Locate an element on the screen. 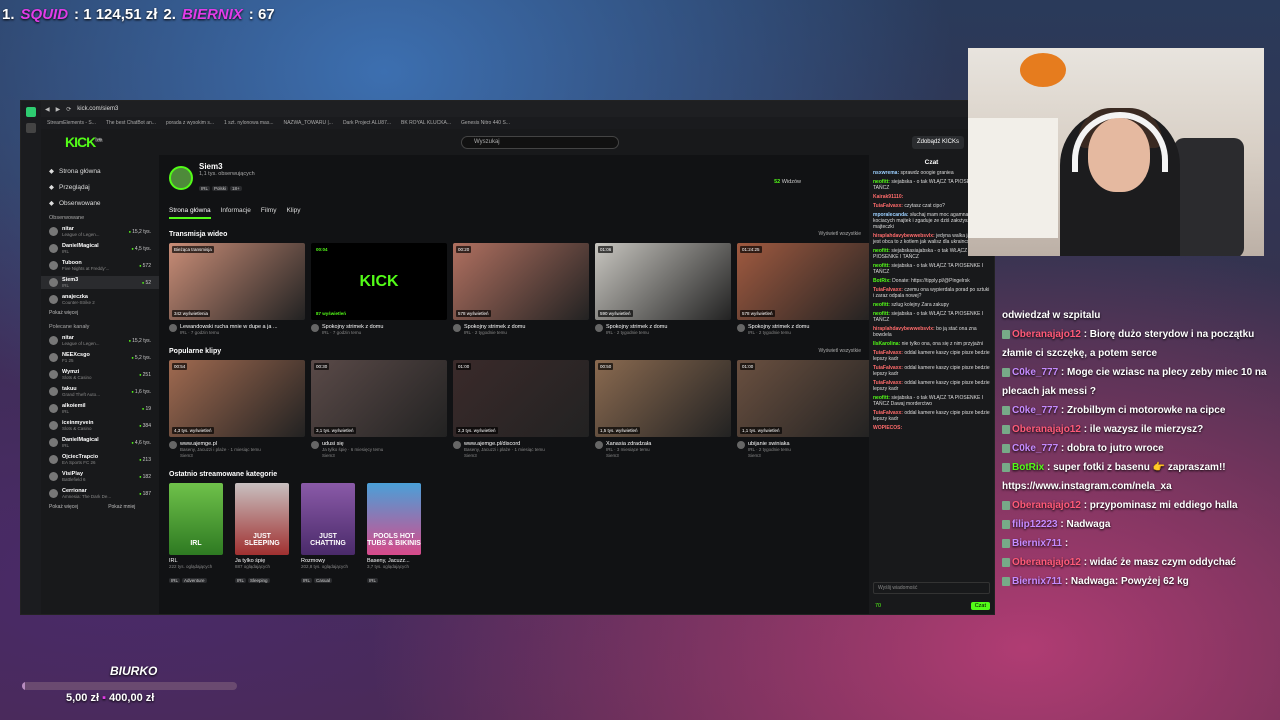 The height and width of the screenshot is (720, 1280). chat-username: WOPIECOS: is located at coordinates (887, 428).